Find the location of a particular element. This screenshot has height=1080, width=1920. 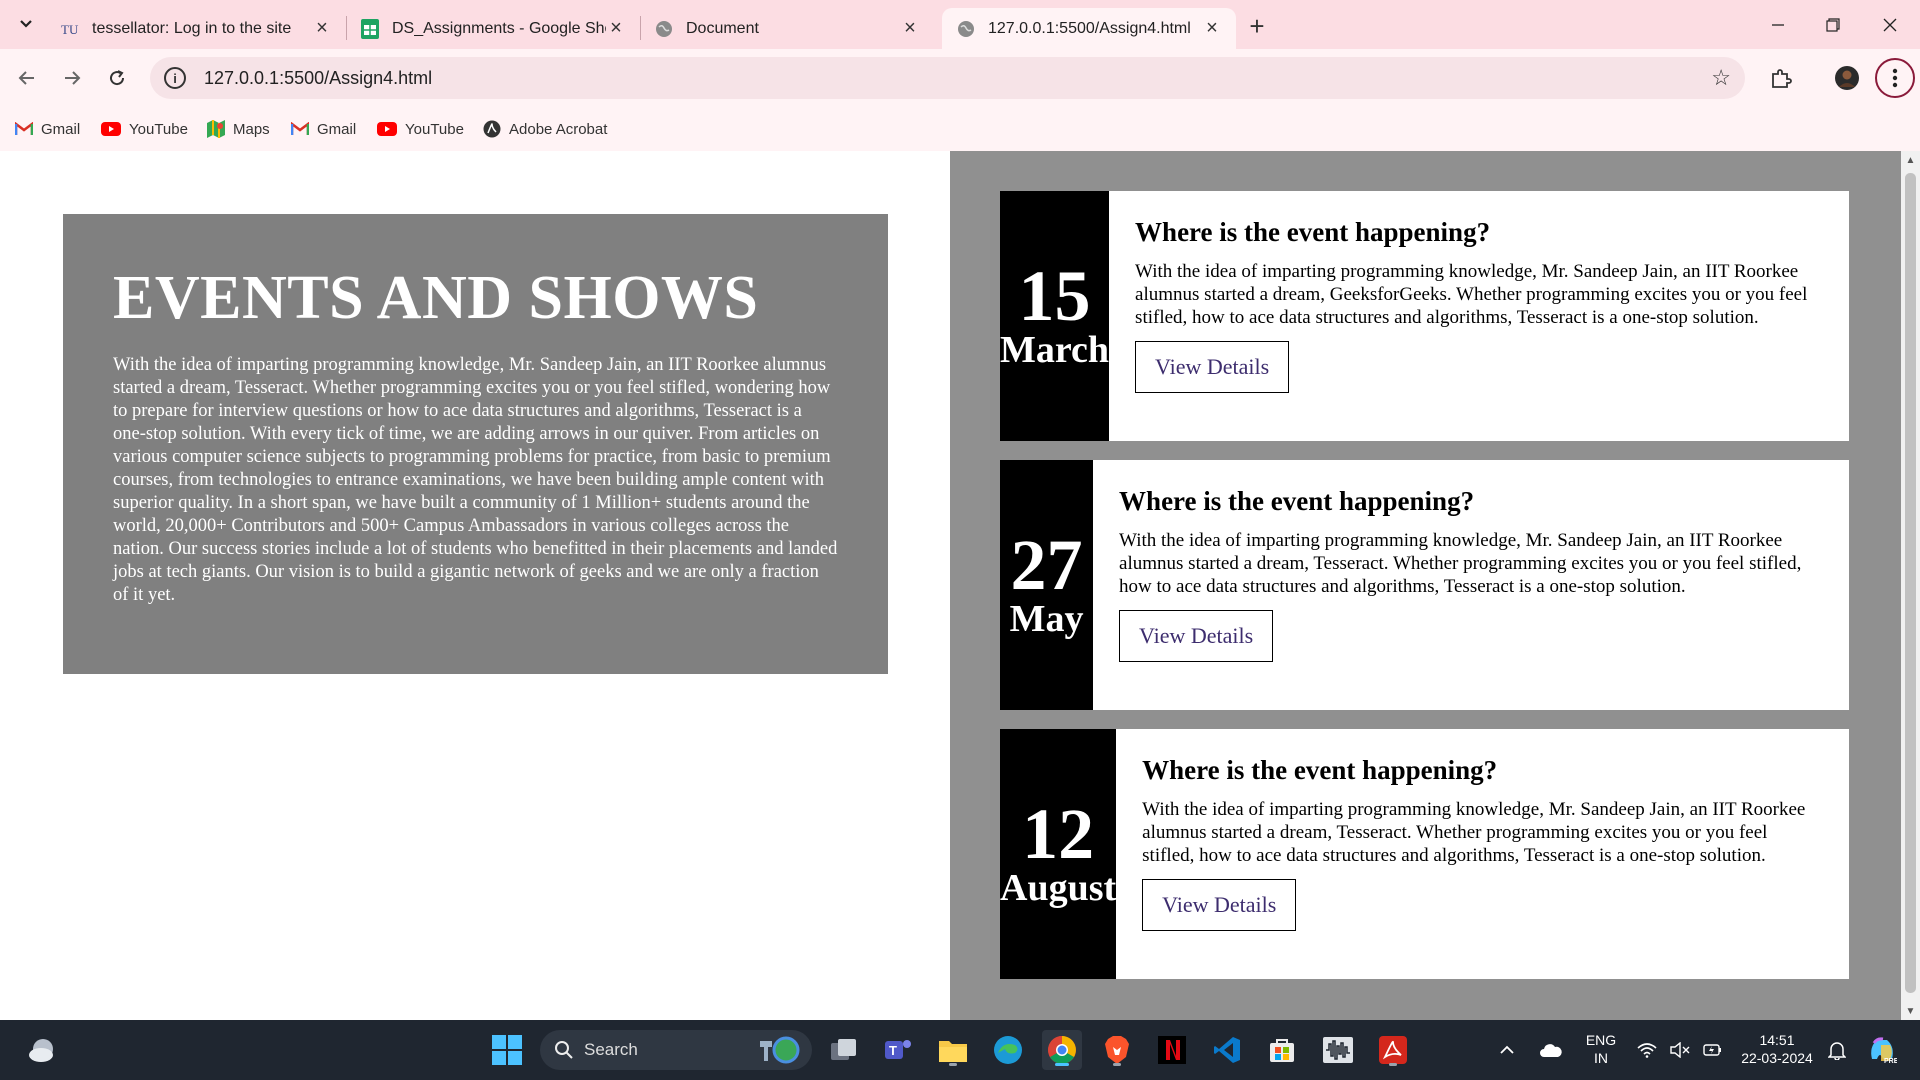

start-button is located at coordinates (507, 1050).